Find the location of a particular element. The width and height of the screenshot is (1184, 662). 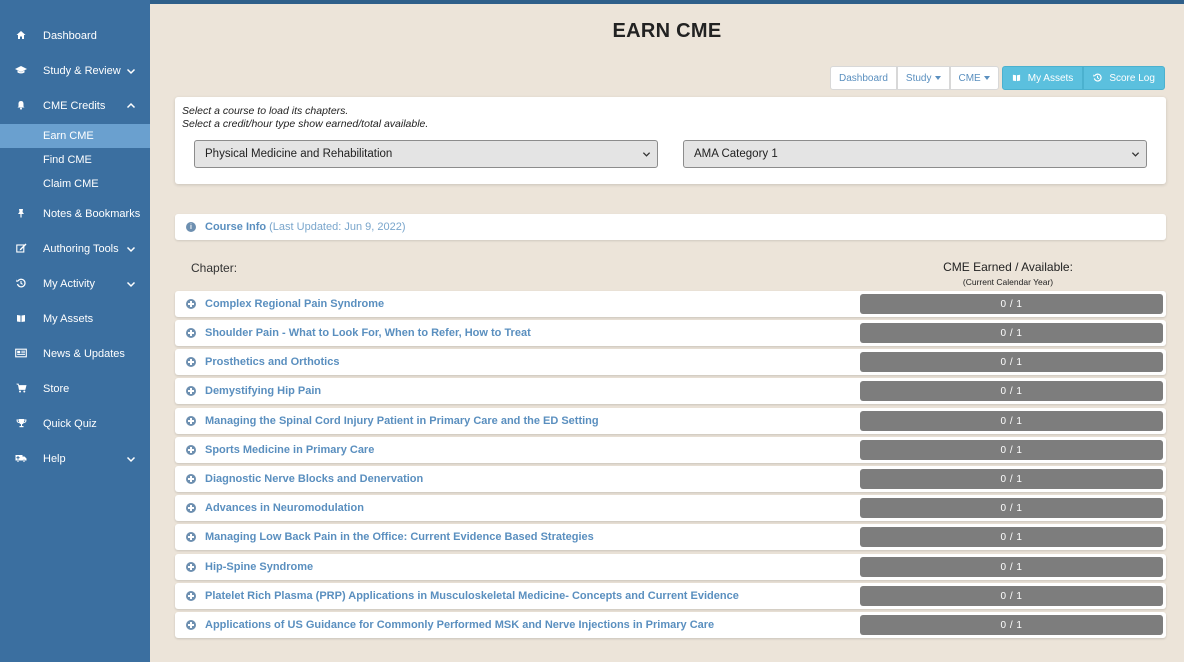

sidebar-item-dashboard: Dashboard is located at coordinates (75, 36).